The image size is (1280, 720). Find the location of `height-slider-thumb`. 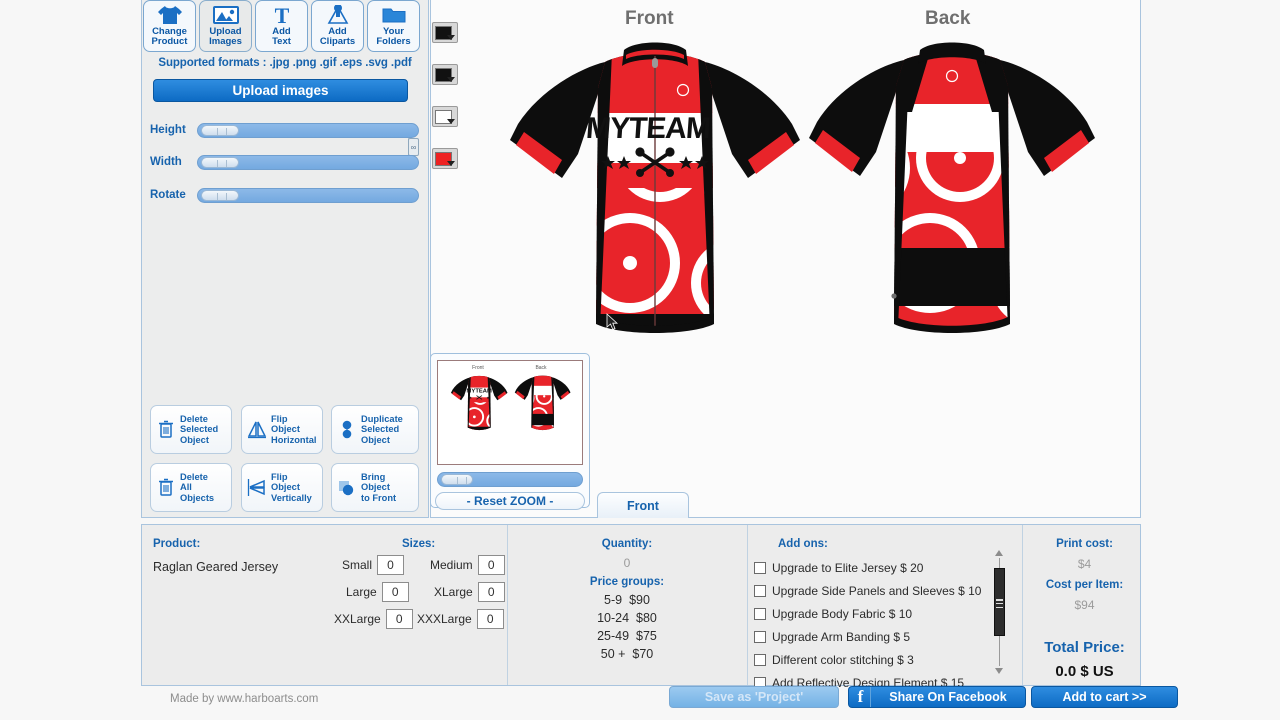

height-slider-thumb is located at coordinates (220, 130).